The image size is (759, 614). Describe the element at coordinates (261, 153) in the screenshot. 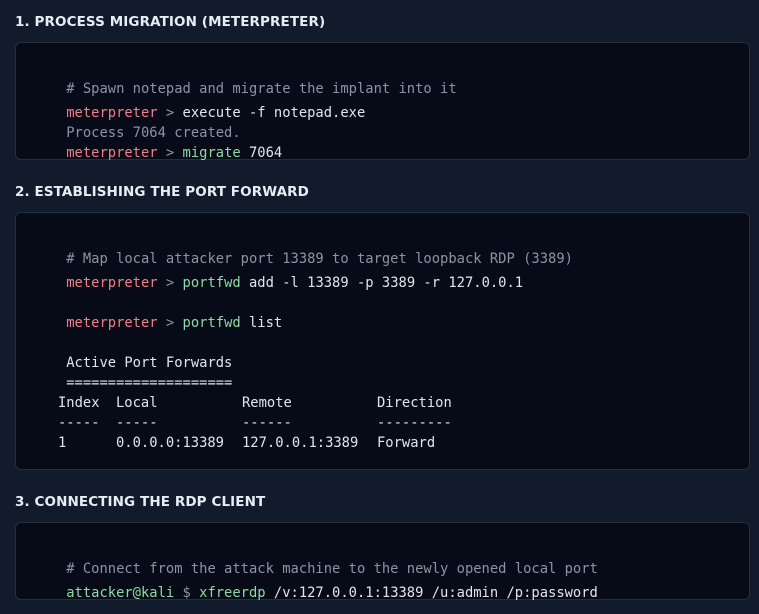

I see `command-args: 7064` at that location.